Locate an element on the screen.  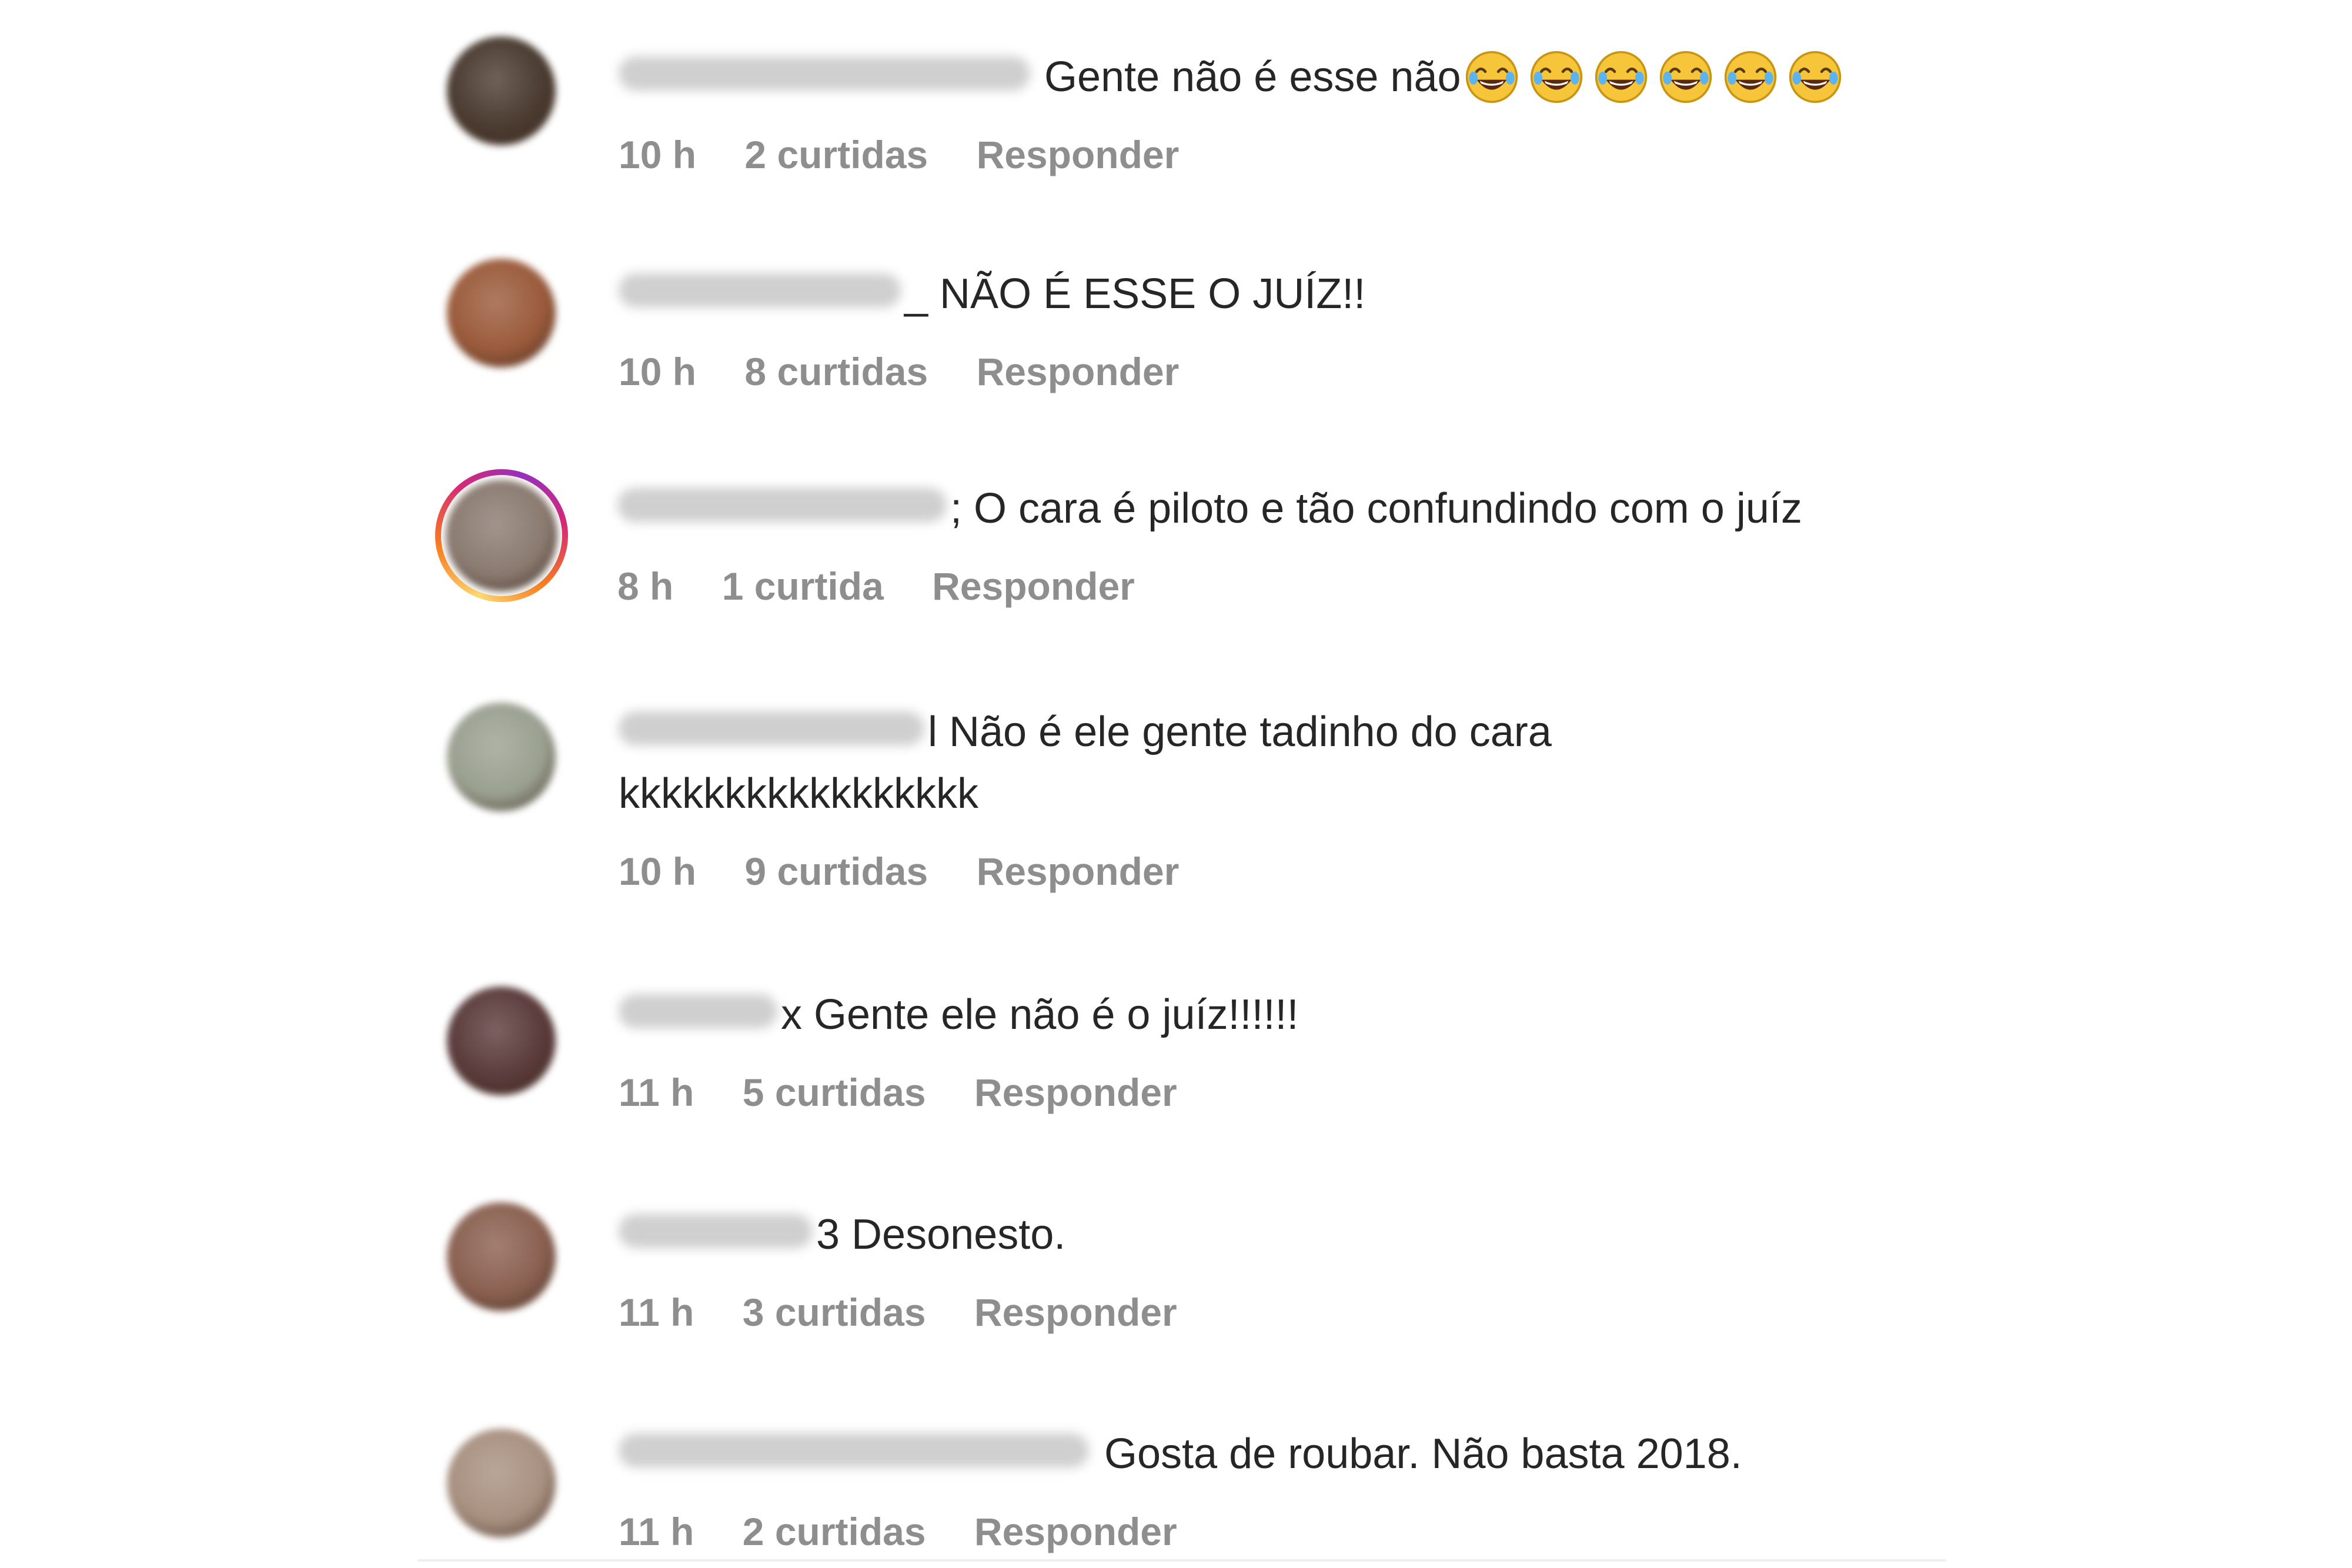
comment-meta: 10 h 2 curtidas Responder is located at coordinates (1295, 154).